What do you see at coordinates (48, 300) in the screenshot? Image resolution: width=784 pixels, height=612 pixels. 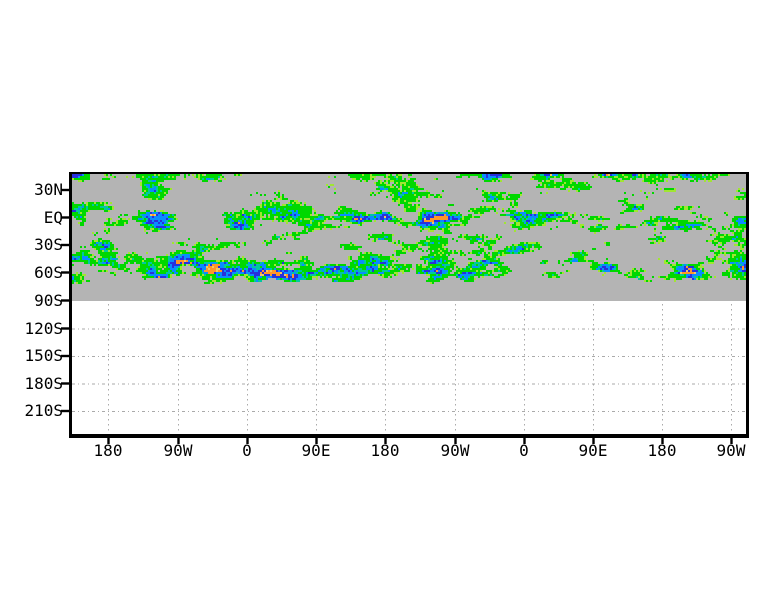 I see `y-tick-label: 90S` at bounding box center [48, 300].